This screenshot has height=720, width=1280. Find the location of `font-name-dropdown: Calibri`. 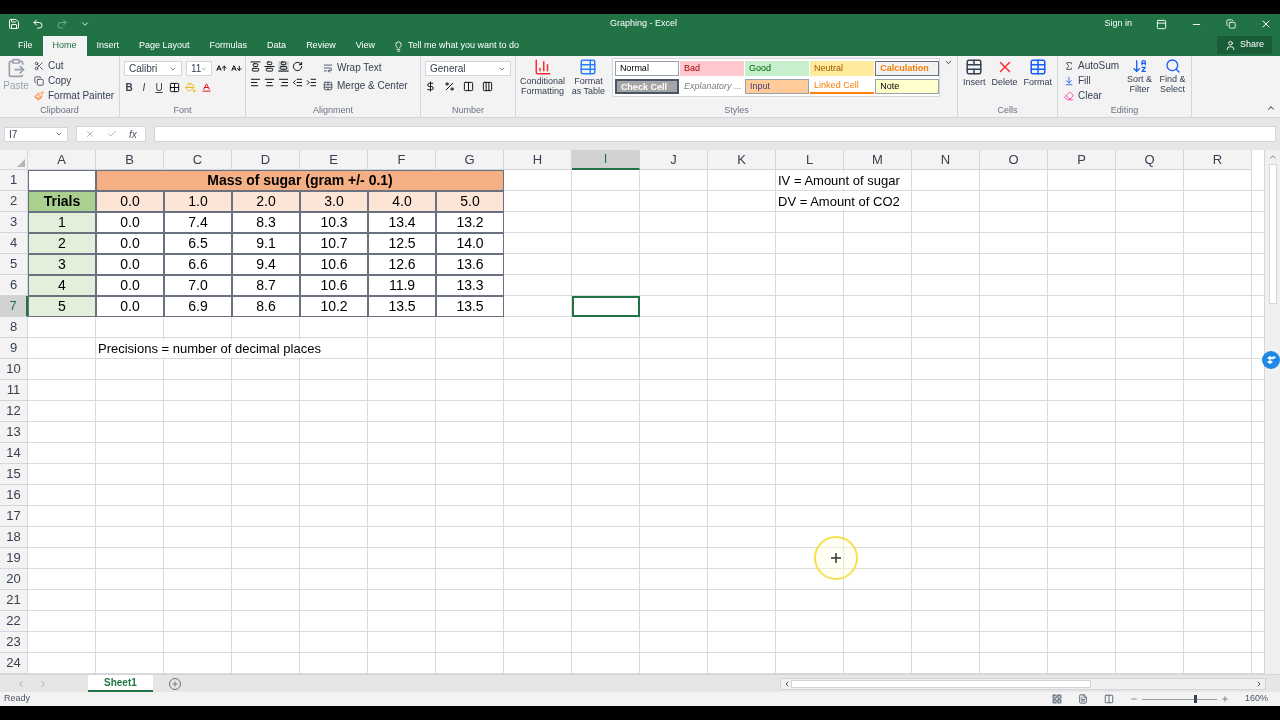

font-name-dropdown: Calibri is located at coordinates (153, 68).